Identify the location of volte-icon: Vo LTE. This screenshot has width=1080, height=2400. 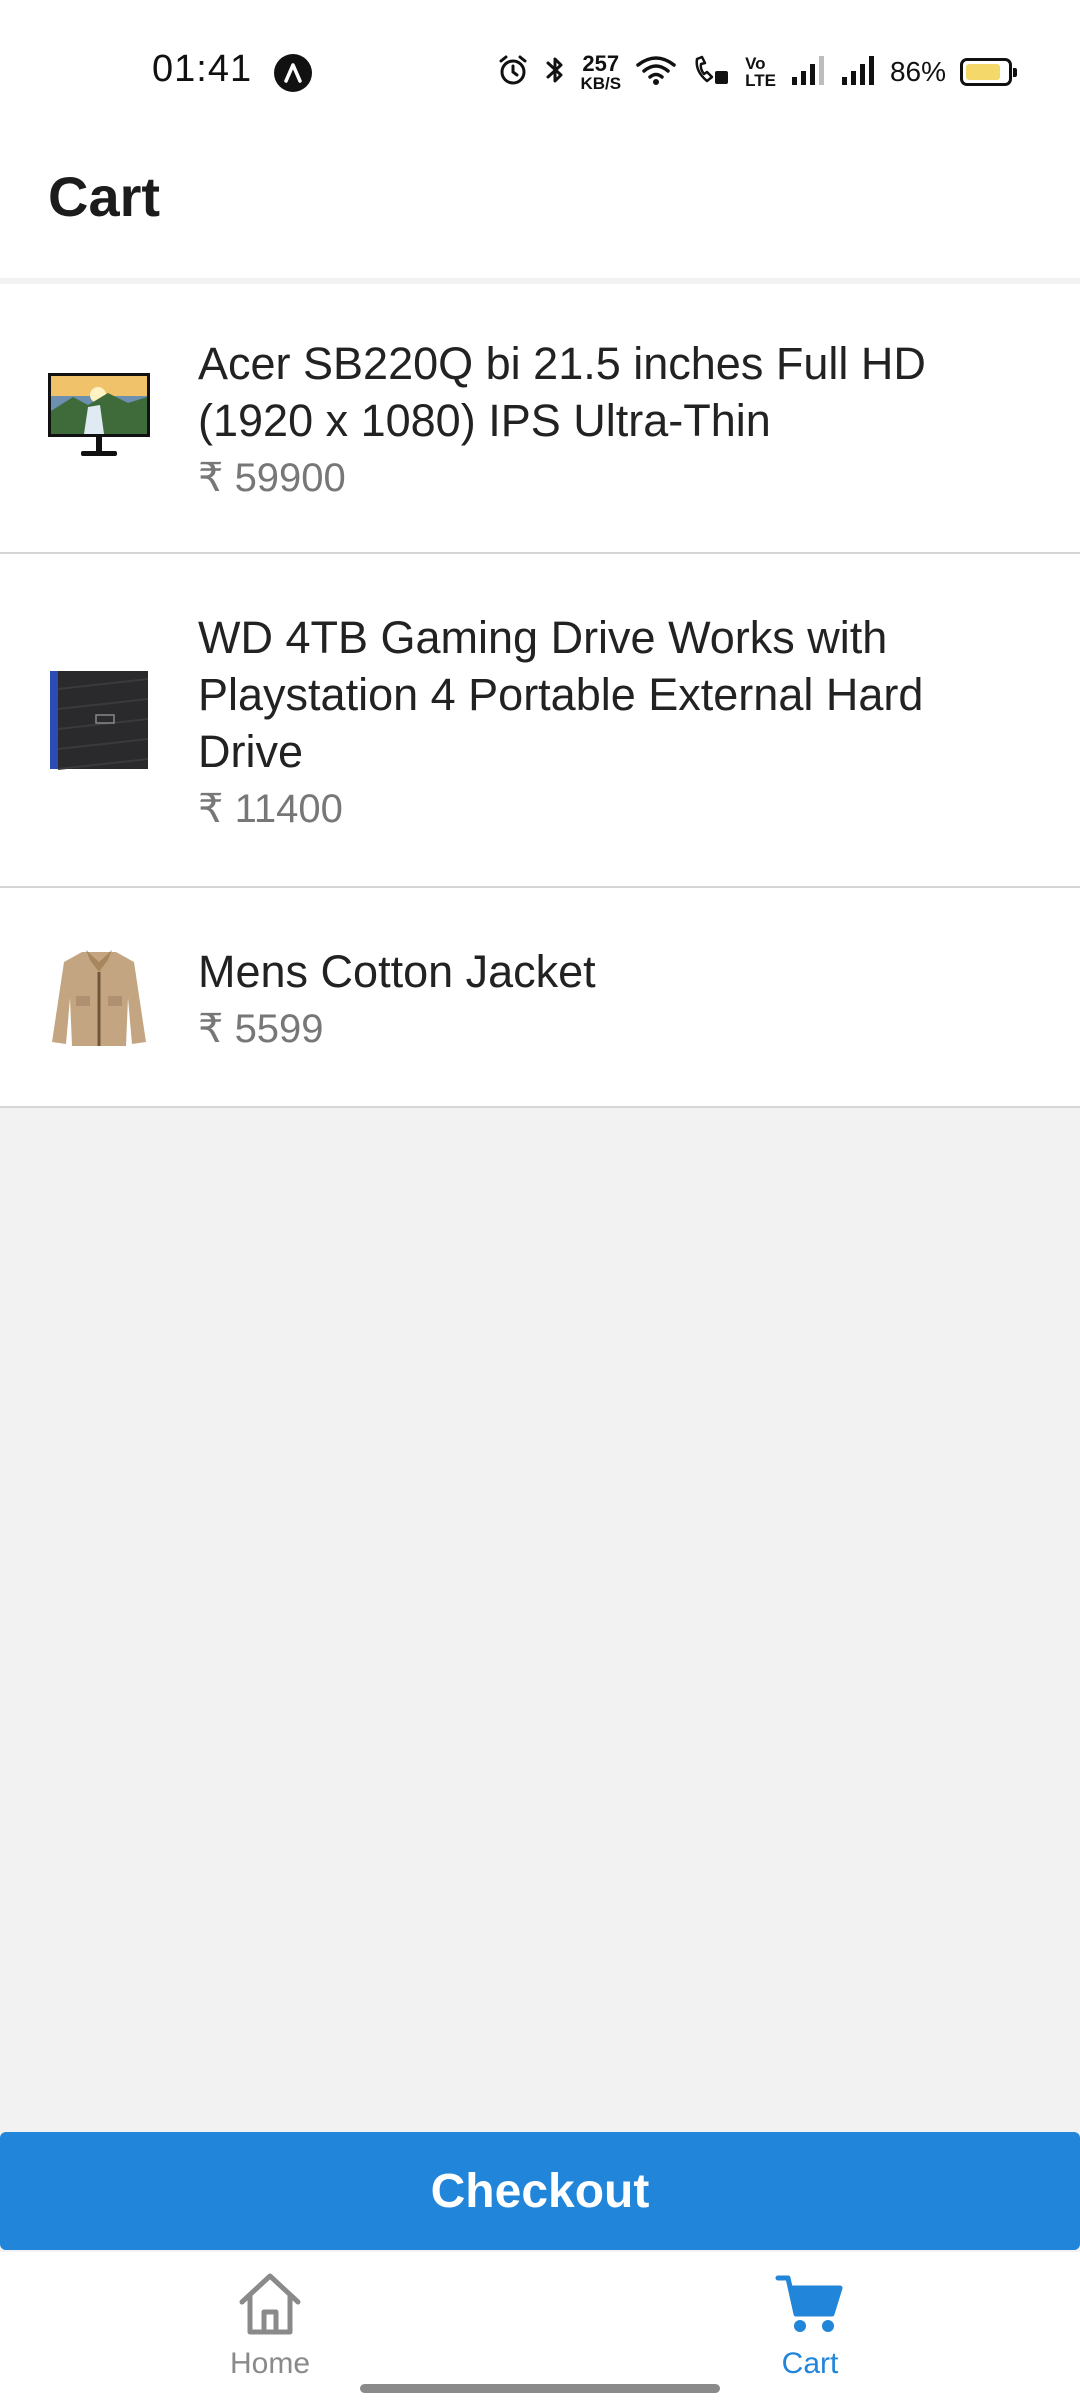
(760, 72).